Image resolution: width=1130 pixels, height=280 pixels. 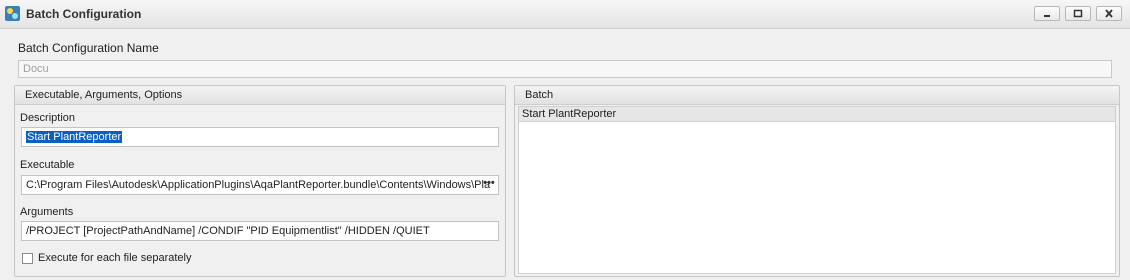 What do you see at coordinates (27, 258) in the screenshot?
I see `execute-each-file-checkbox` at bounding box center [27, 258].